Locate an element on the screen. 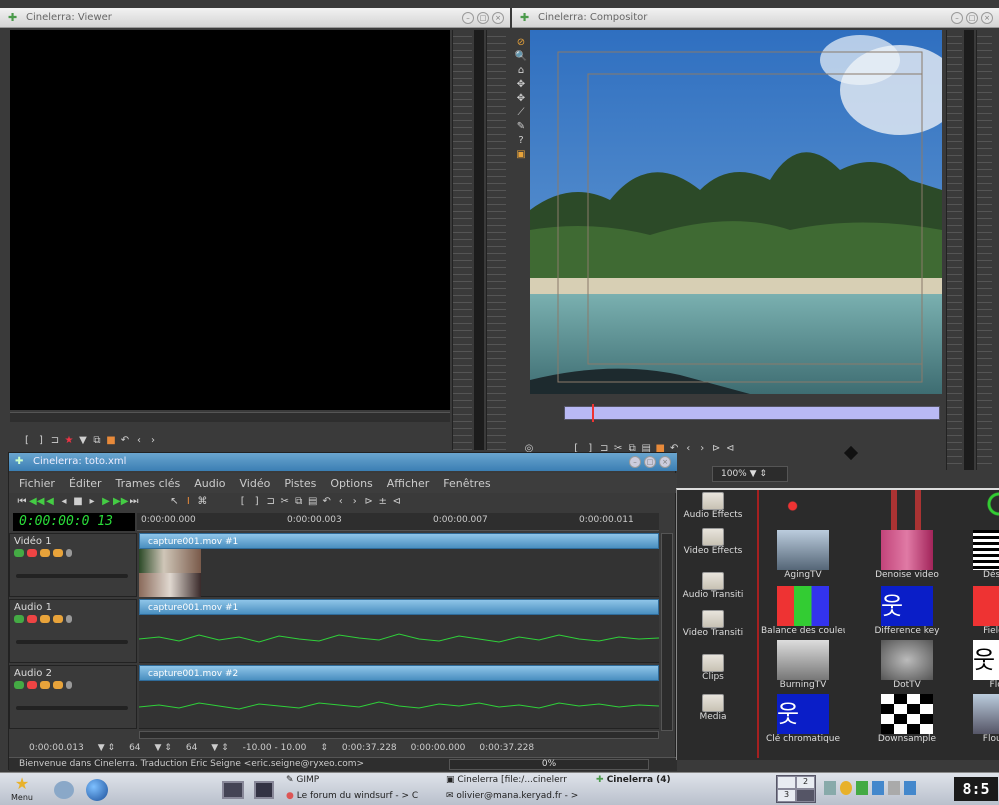 This screenshot has height=805, width=999. workspace-pager: 2 3 is located at coordinates (796, 789).